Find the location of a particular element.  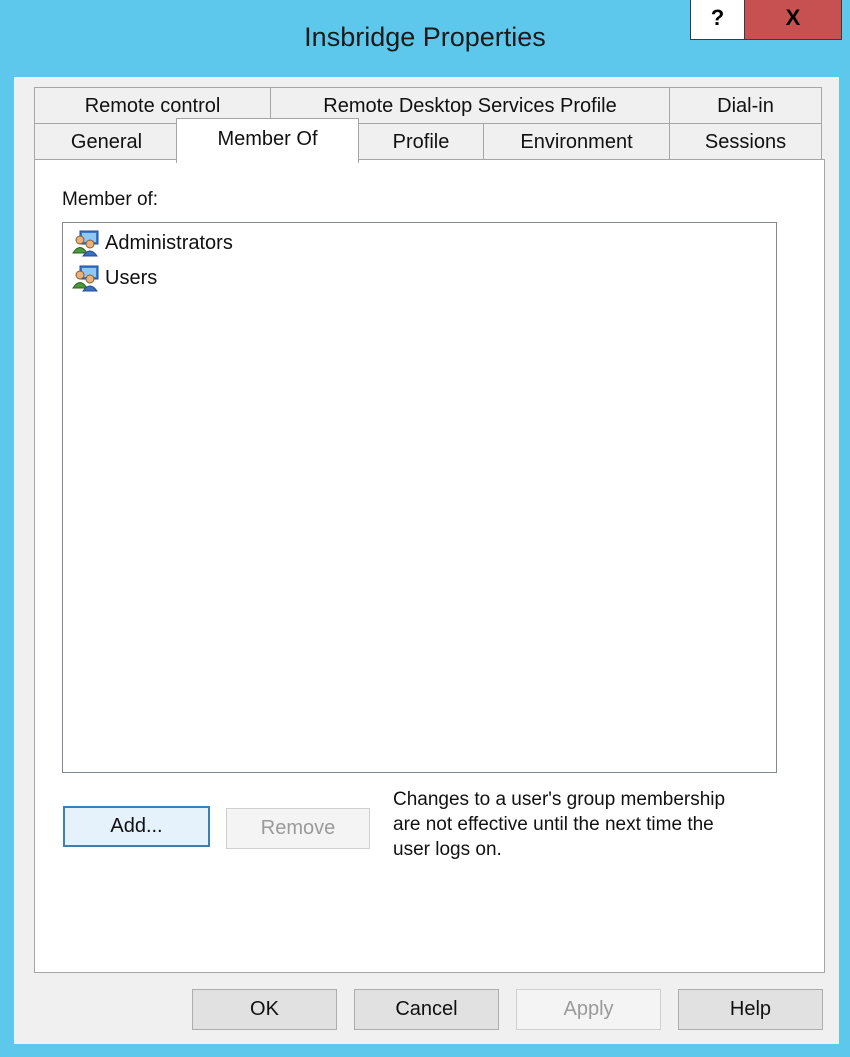

tab-profile: Profile is located at coordinates (421, 141).